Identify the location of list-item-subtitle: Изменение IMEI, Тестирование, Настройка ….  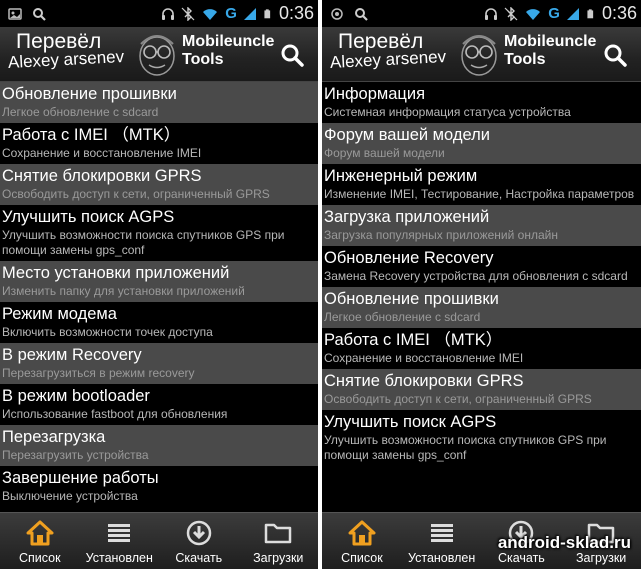
(479, 194).